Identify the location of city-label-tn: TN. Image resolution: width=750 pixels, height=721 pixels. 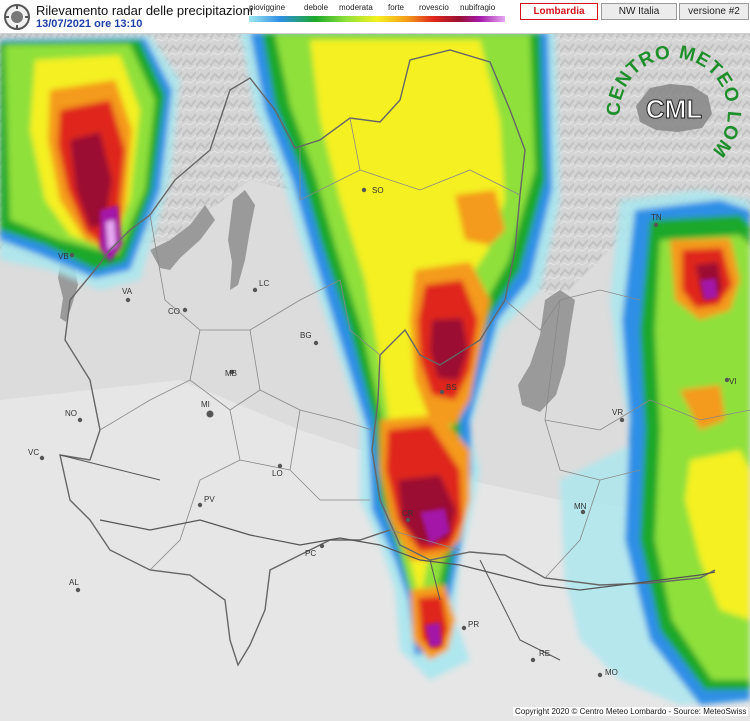
(656, 217).